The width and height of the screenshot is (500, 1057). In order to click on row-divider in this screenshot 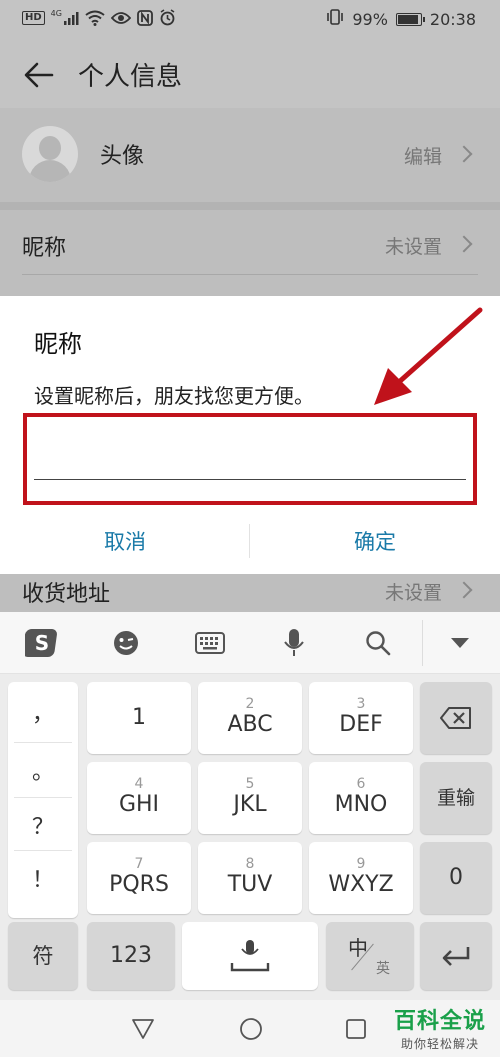, I will do `click(250, 274)`.